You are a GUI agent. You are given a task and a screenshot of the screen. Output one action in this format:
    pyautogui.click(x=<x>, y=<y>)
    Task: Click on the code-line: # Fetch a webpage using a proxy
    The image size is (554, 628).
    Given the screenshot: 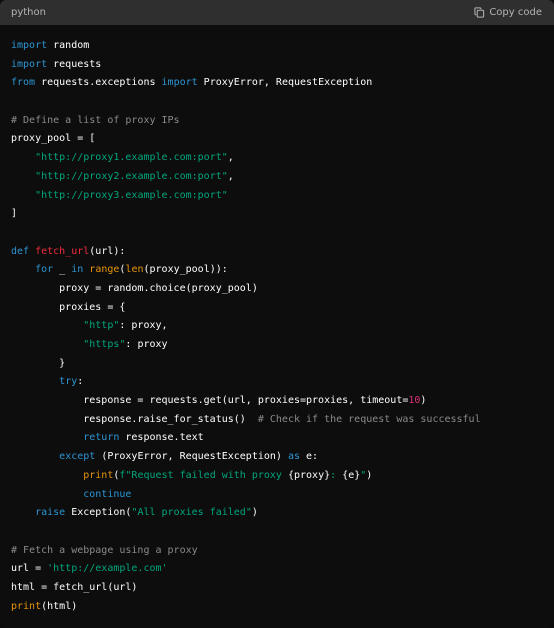 What is the action you would take?
    pyautogui.click(x=282, y=551)
    